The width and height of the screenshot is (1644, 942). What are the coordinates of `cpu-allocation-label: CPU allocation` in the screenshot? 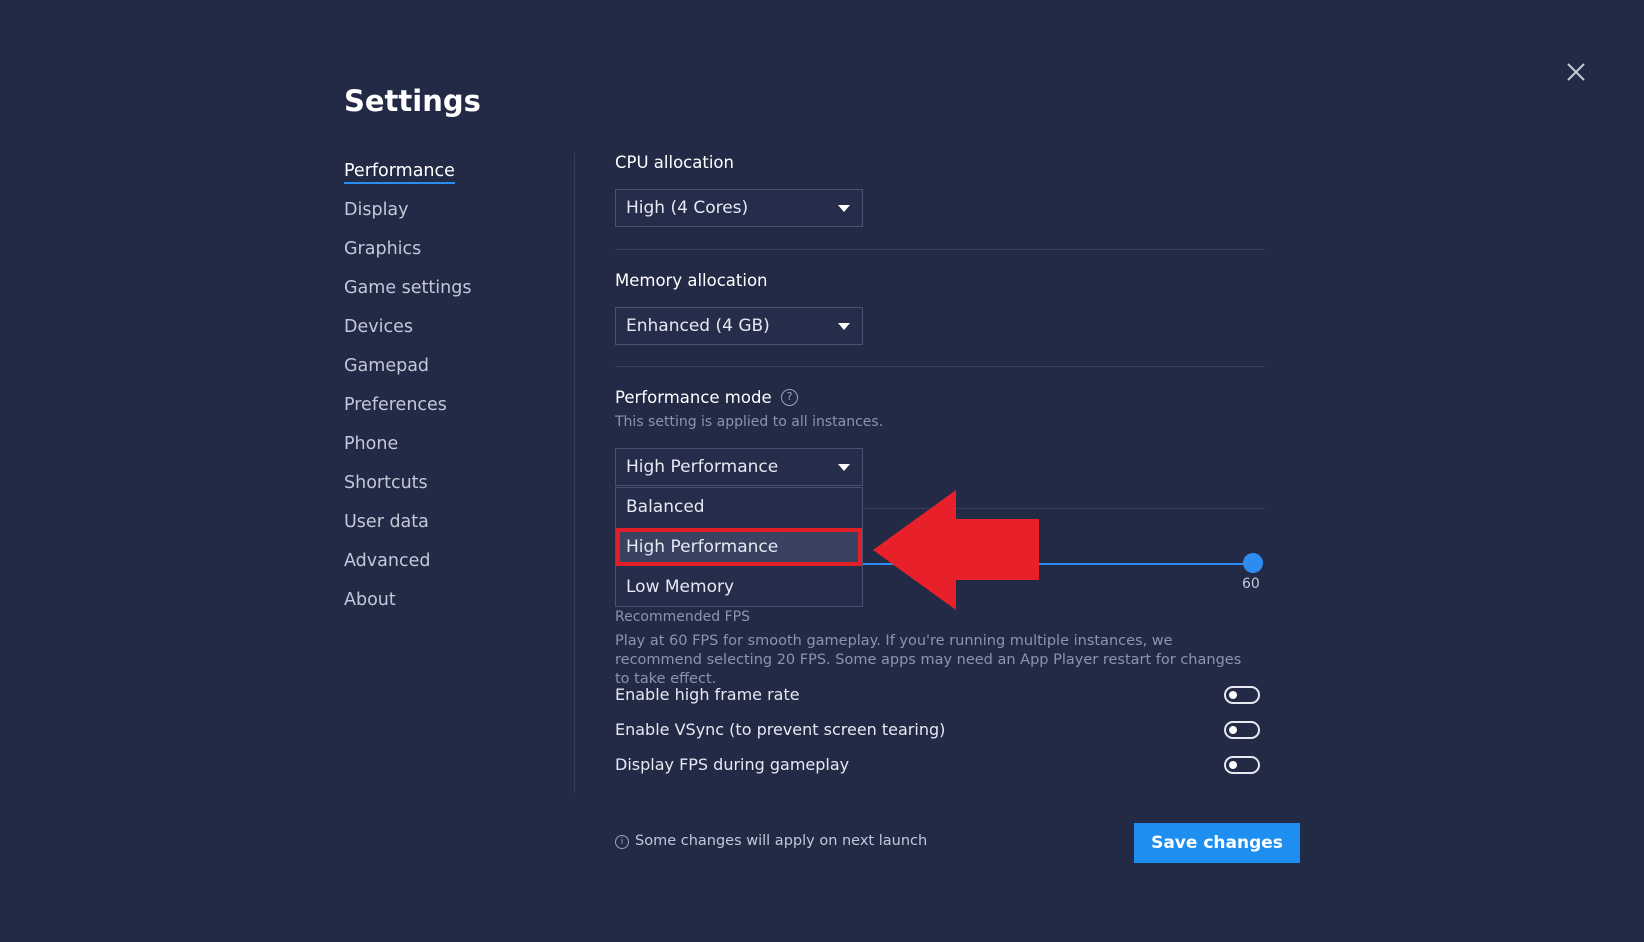 It's located at (674, 162).